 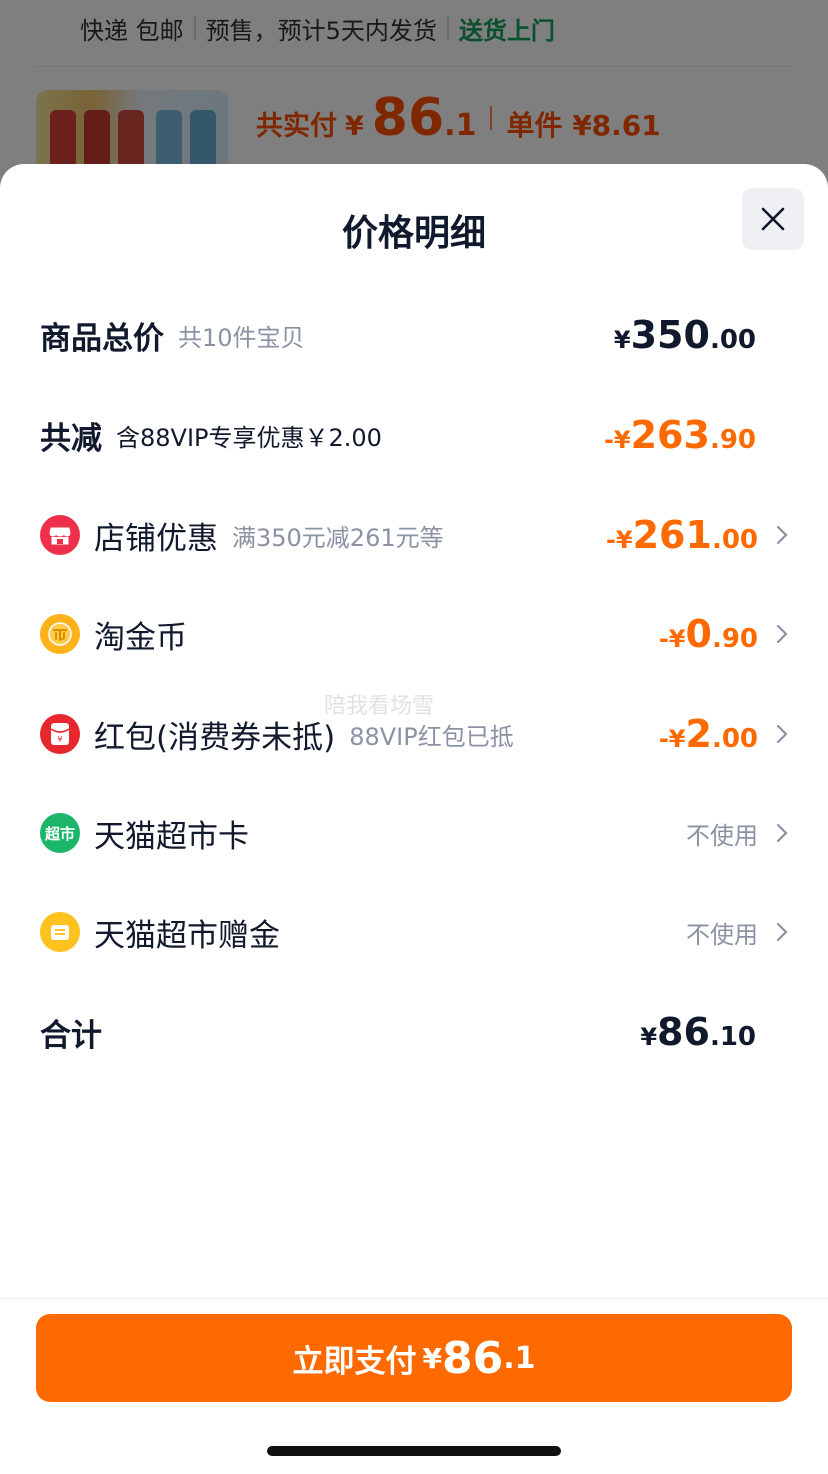 What do you see at coordinates (215, 737) in the screenshot?
I see `red-packet-label: 红包(消费券未抵)` at bounding box center [215, 737].